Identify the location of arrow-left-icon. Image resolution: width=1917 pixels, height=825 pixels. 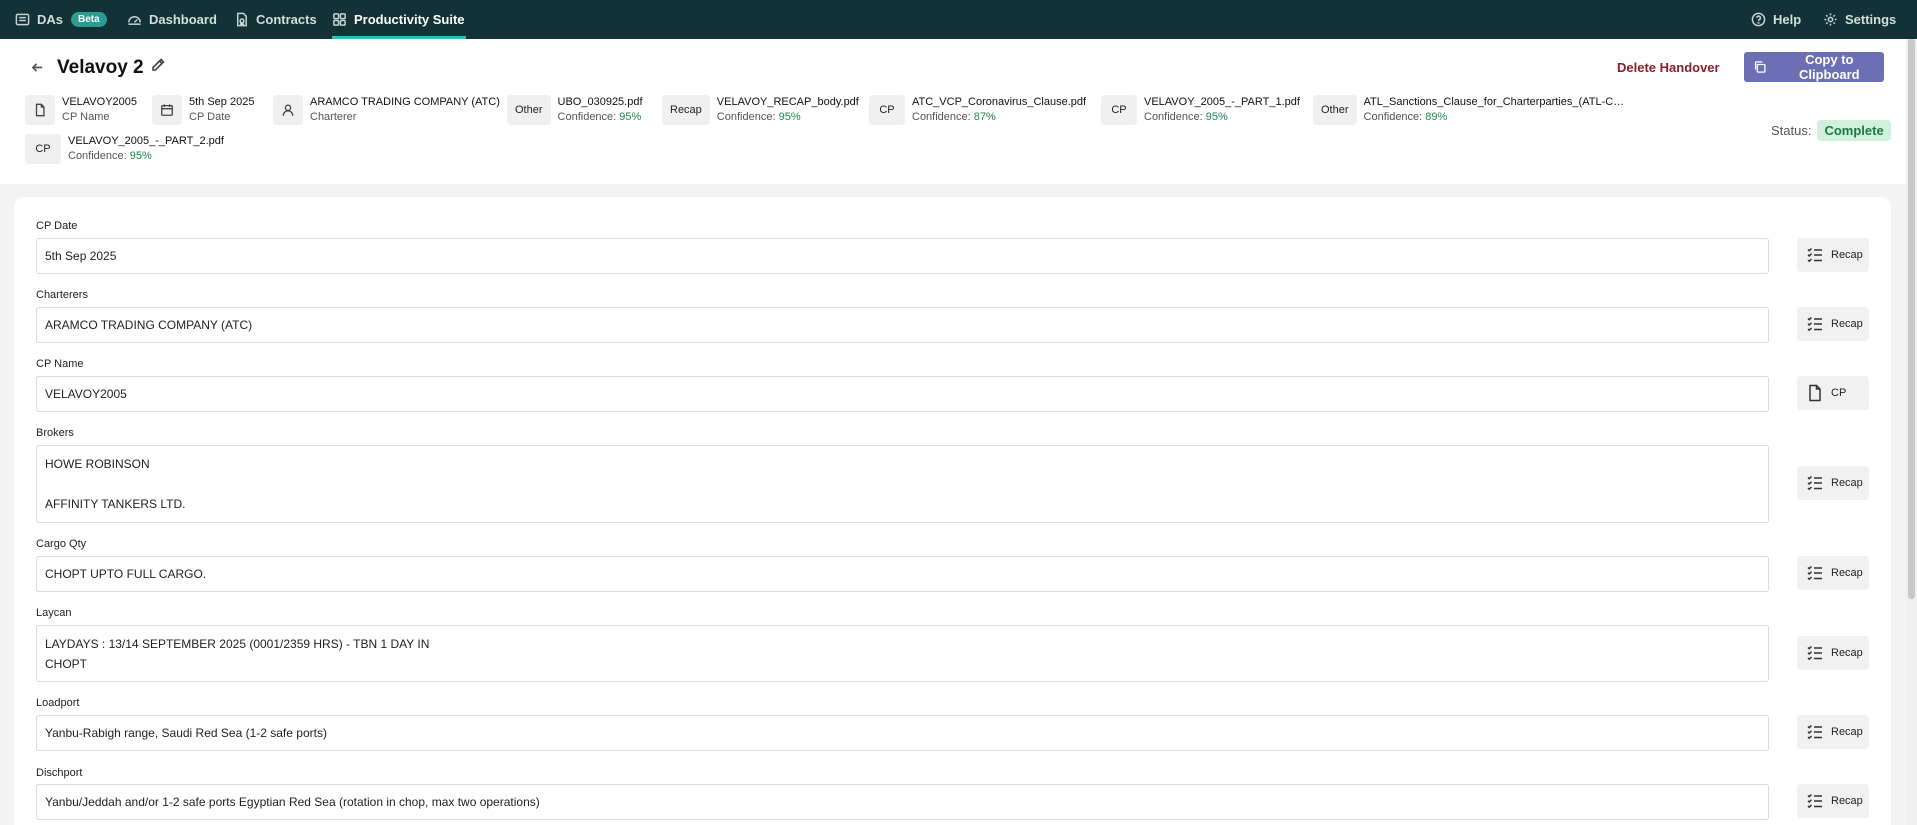
(36, 67).